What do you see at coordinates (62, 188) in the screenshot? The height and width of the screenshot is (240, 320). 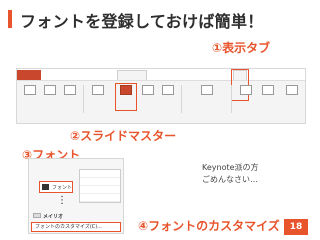 I see `font-button-label: フォント` at bounding box center [62, 188].